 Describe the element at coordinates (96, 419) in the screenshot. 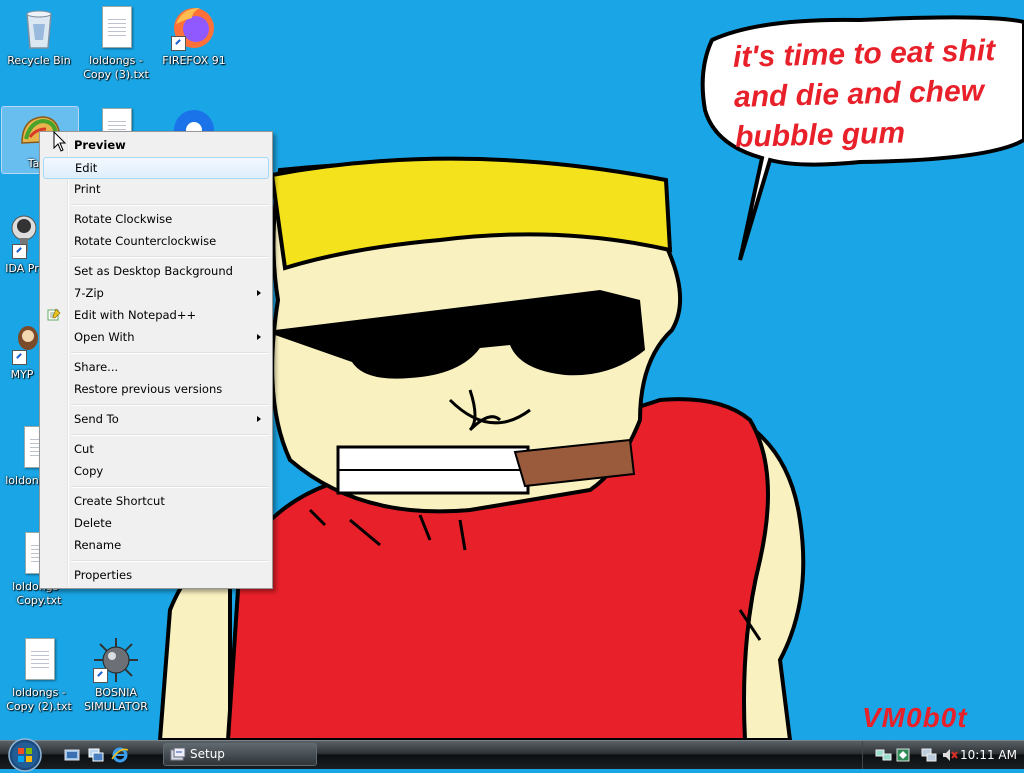

I see `menu-item-label: Send To` at that location.